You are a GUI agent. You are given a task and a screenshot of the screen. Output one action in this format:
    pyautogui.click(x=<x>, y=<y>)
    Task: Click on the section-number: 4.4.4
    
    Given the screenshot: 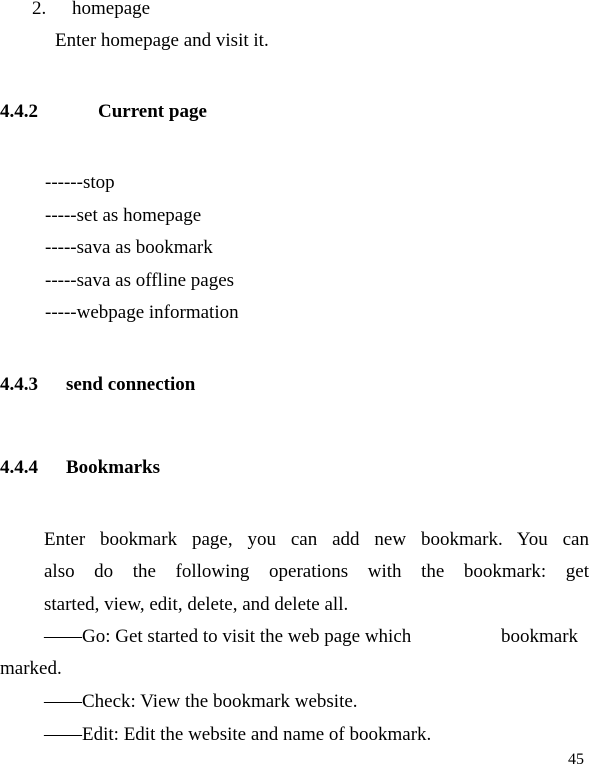 What is the action you would take?
    pyautogui.click(x=19, y=467)
    